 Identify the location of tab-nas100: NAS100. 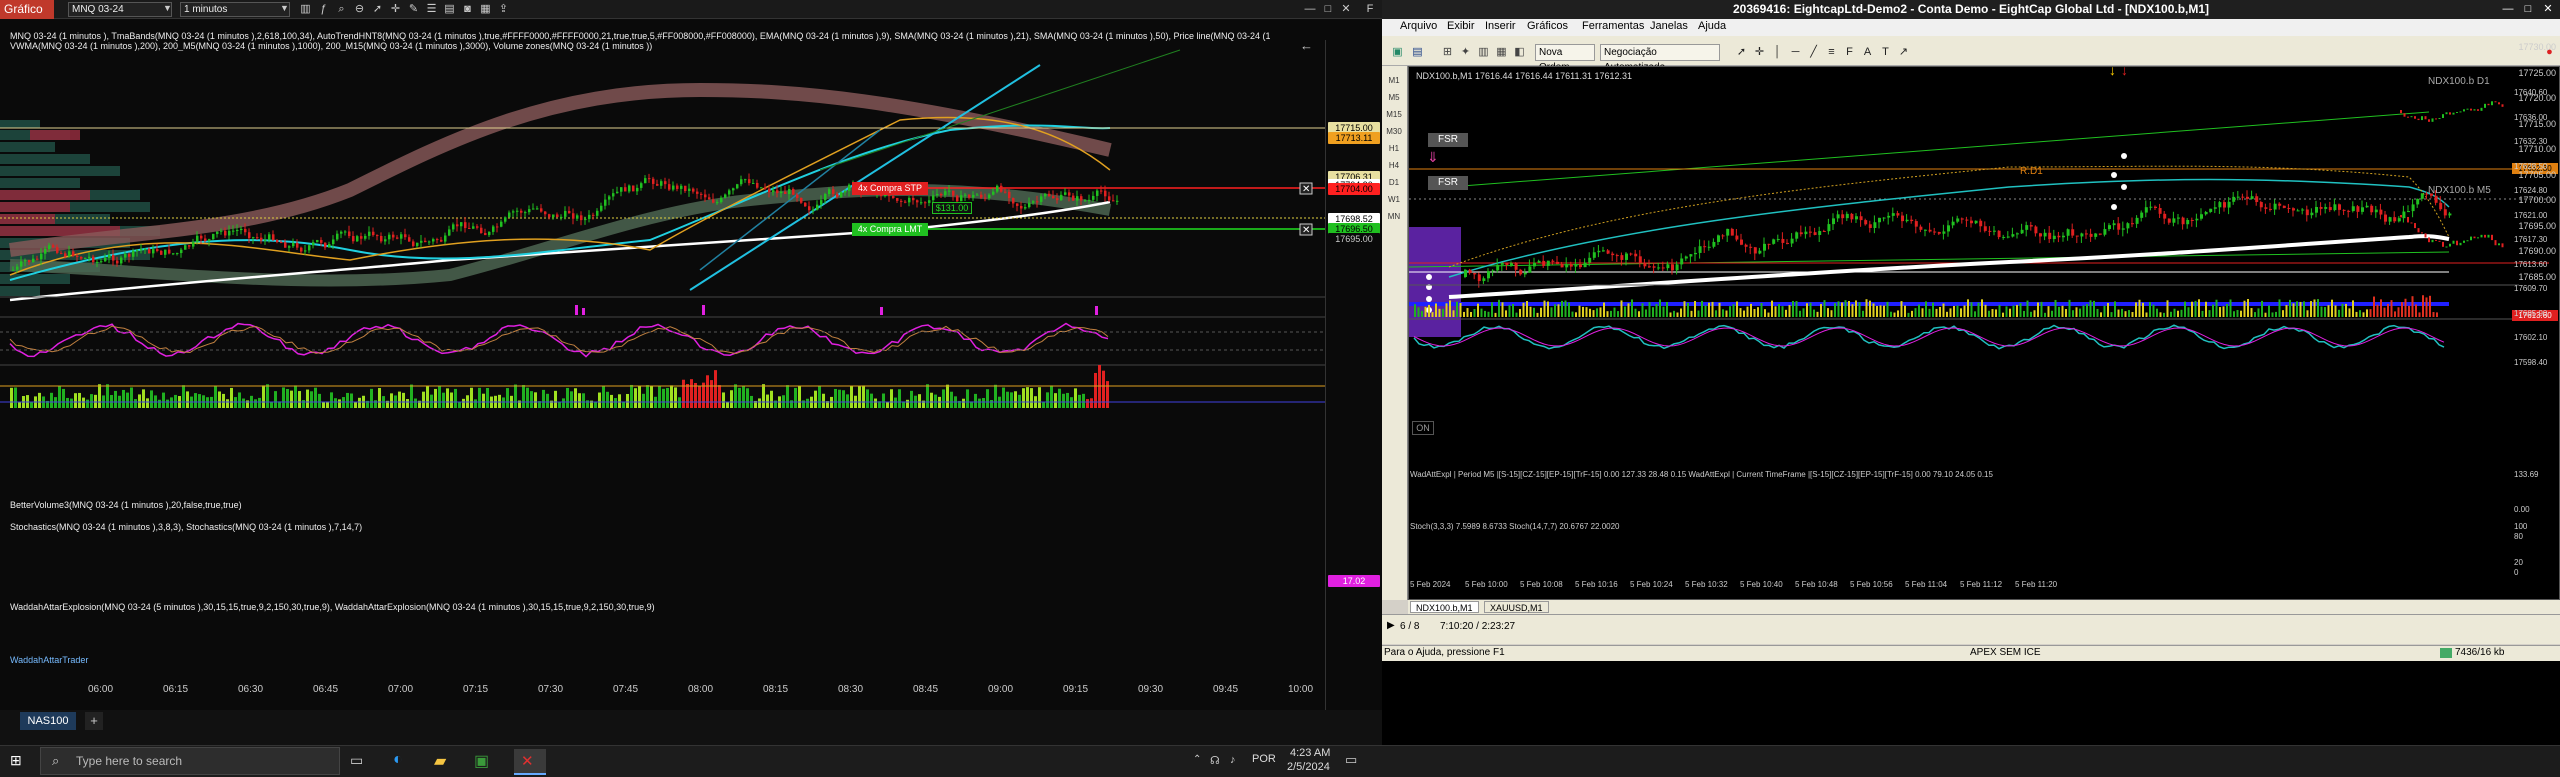
(48, 721).